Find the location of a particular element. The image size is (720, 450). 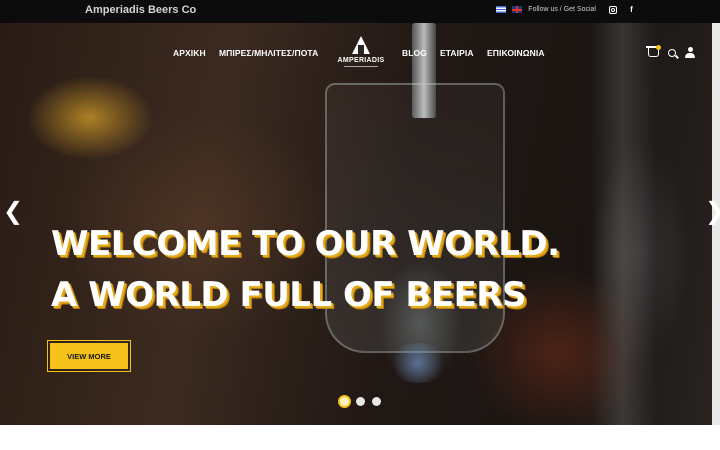

search-icon is located at coordinates (672, 52).